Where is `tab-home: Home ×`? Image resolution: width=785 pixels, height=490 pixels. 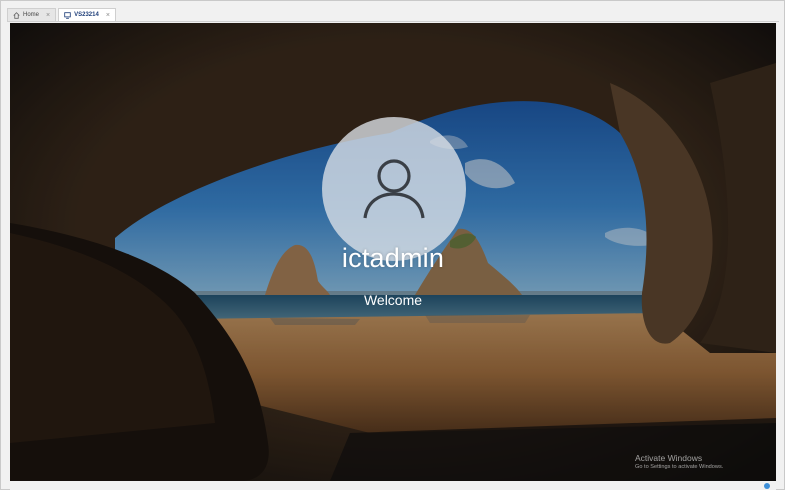 tab-home: Home × is located at coordinates (32, 14).